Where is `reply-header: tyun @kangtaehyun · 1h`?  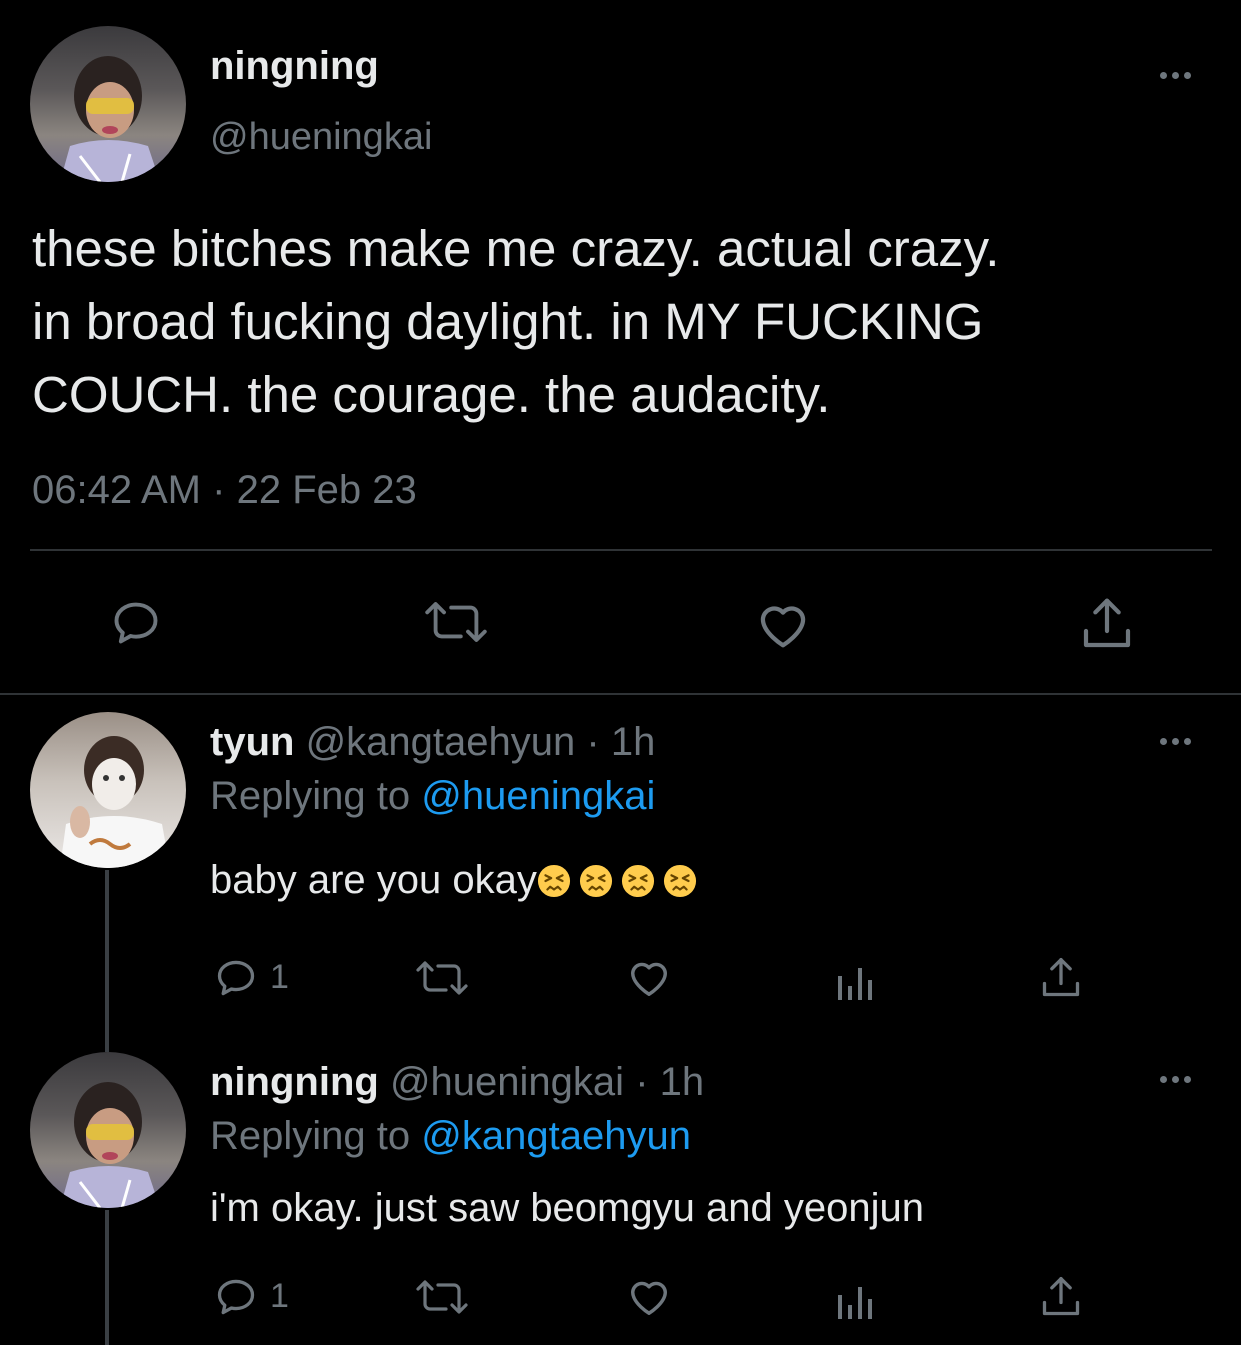
reply-header: tyun @kangtaehyun · 1h is located at coordinates (432, 742).